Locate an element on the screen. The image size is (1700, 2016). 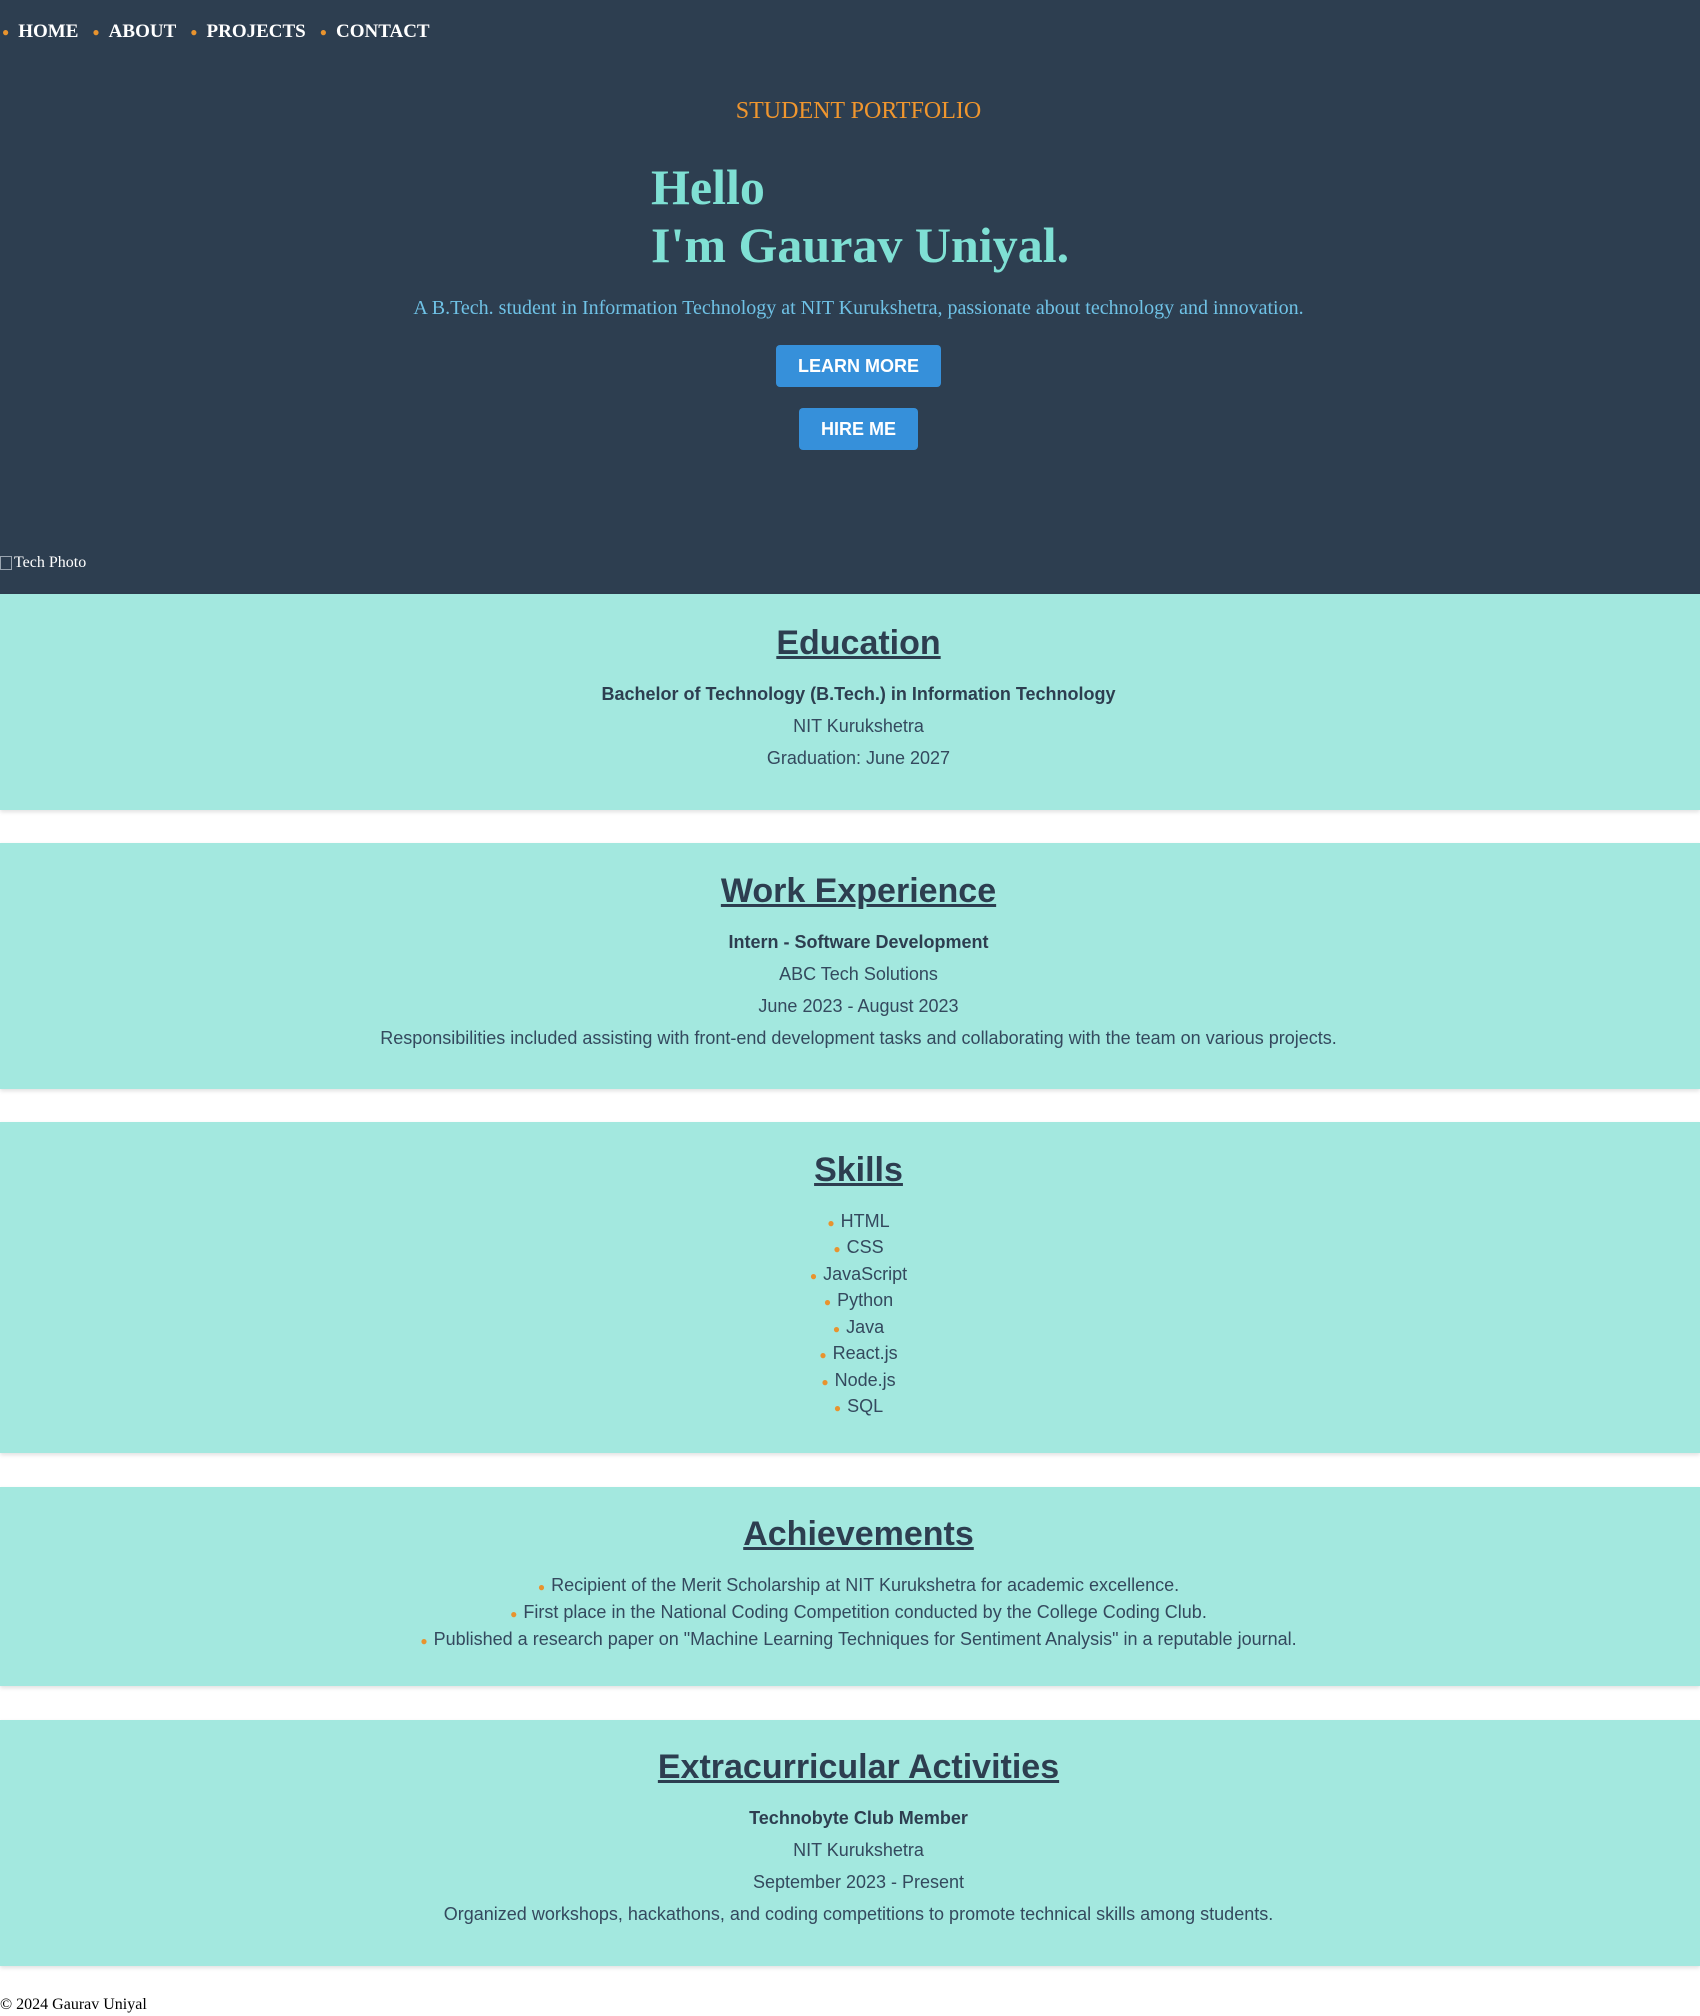
broken-image-icon is located at coordinates (6, 563).